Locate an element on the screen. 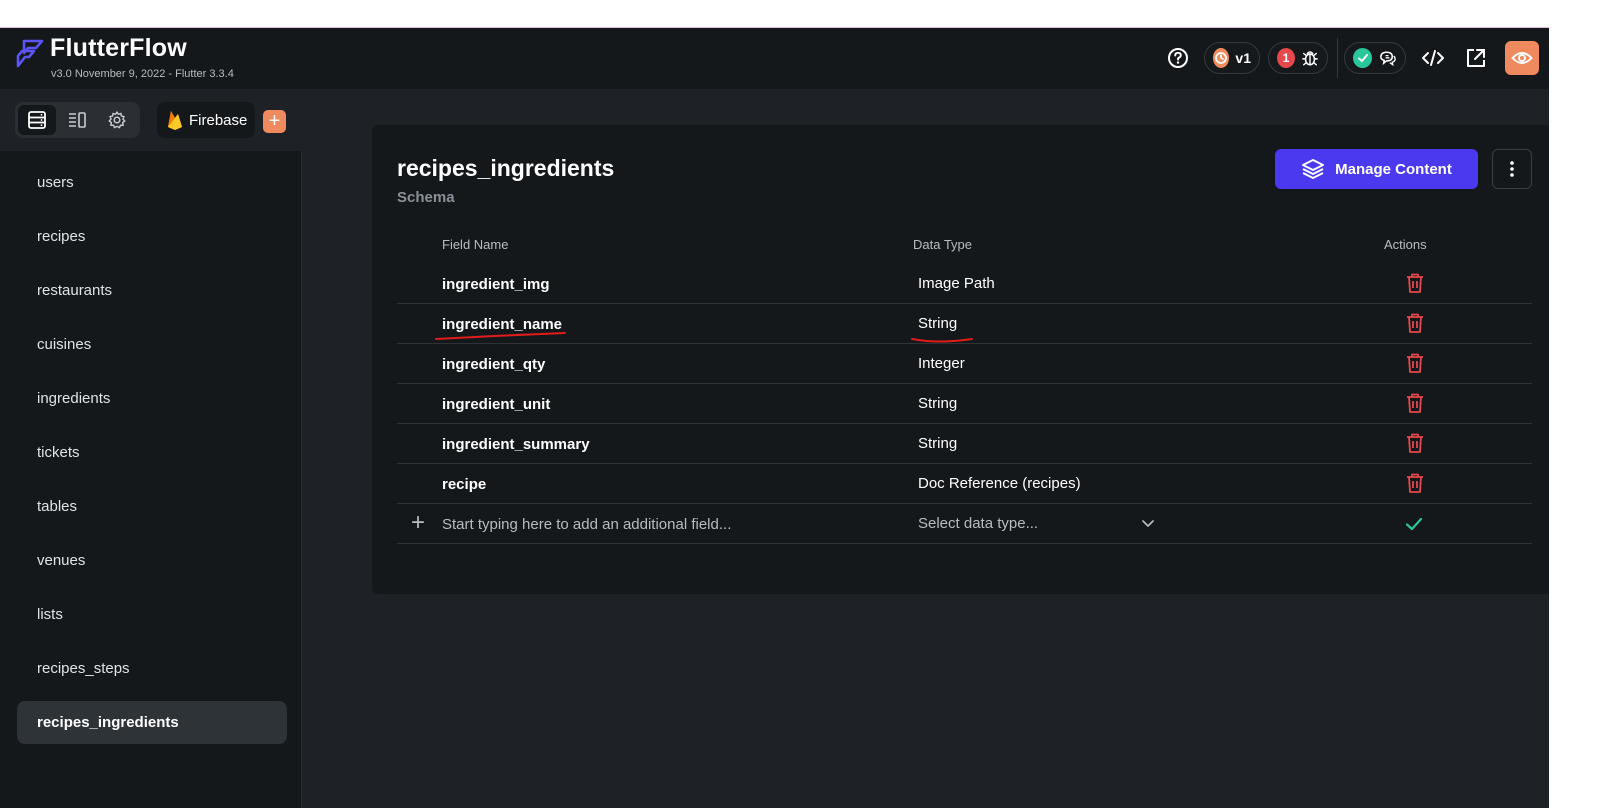 The image size is (1615, 808). collection-item-recipes-steps: recipes_steps is located at coordinates (152, 668).